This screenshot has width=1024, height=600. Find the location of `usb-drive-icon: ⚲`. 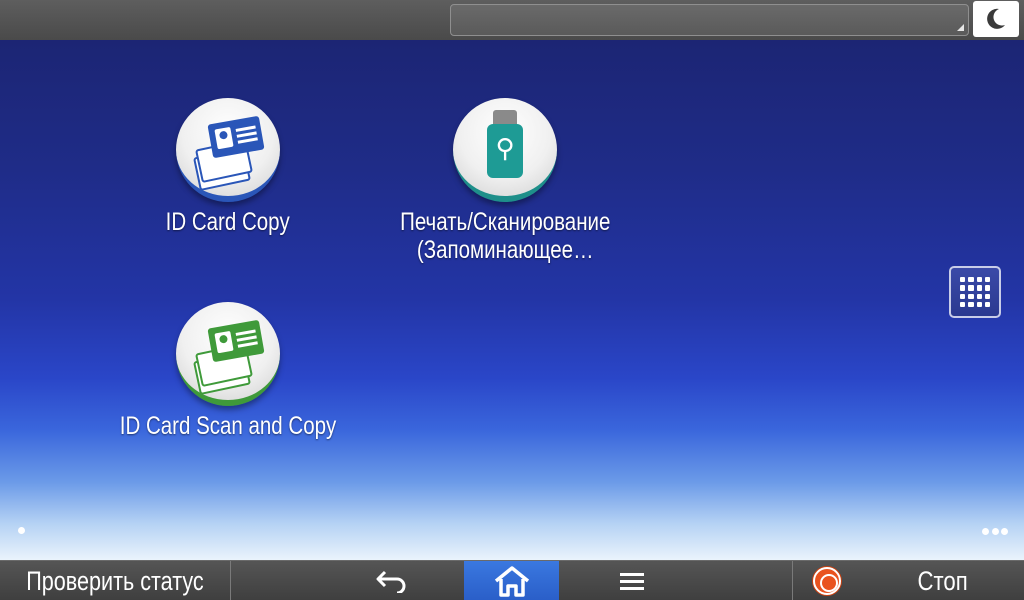

usb-drive-icon: ⚲ is located at coordinates (505, 150).